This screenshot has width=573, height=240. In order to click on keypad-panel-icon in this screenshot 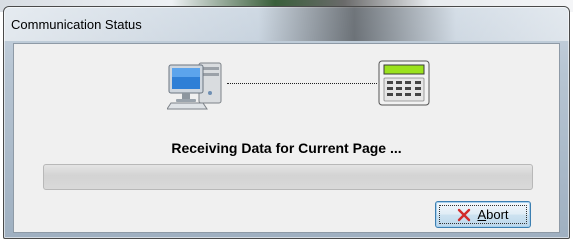, I will do `click(404, 83)`.